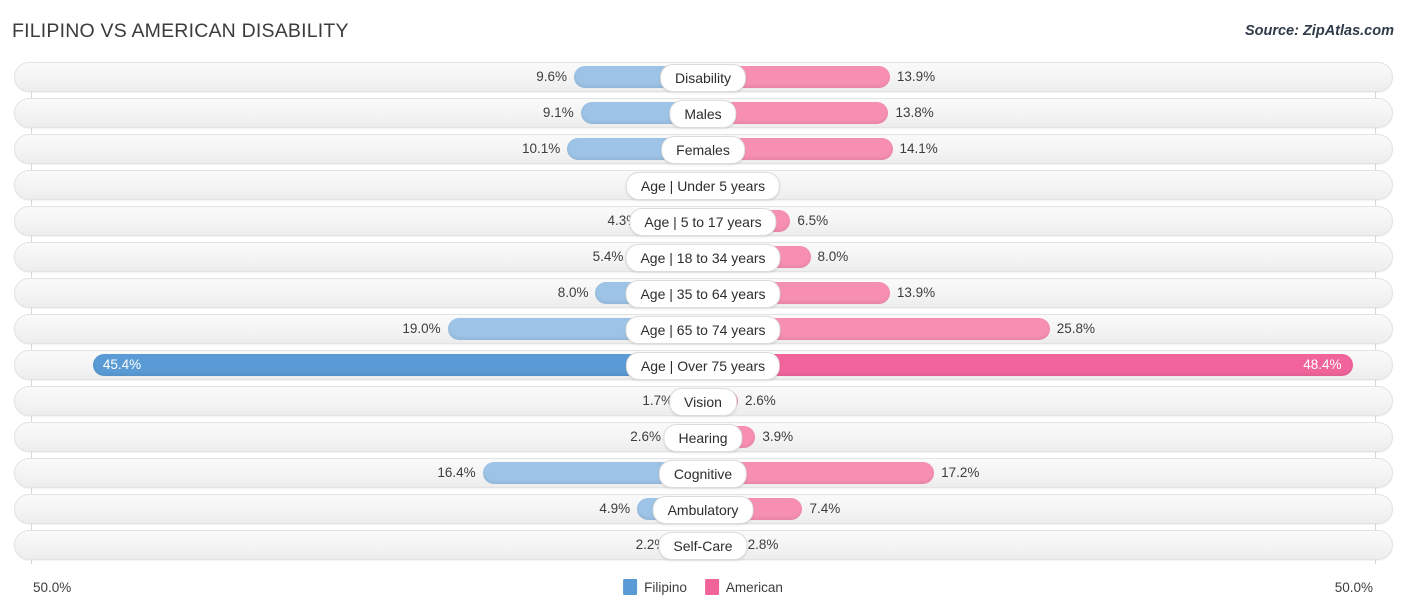 This screenshot has width=1406, height=612. What do you see at coordinates (646, 436) in the screenshot?
I see `bar-value-filipino: 2.6%` at bounding box center [646, 436].